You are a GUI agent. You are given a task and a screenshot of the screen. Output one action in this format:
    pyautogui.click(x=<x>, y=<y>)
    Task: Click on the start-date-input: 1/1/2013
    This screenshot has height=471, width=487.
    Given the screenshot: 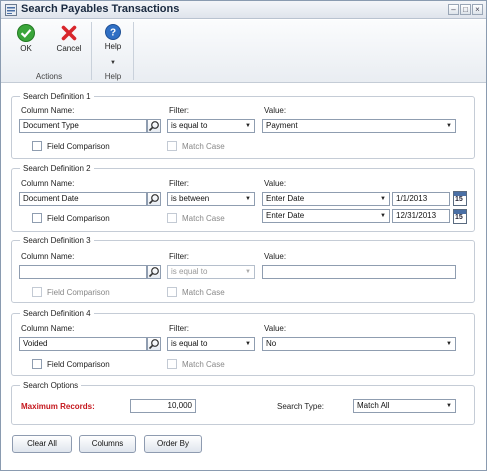 What is the action you would take?
    pyautogui.click(x=421, y=199)
    